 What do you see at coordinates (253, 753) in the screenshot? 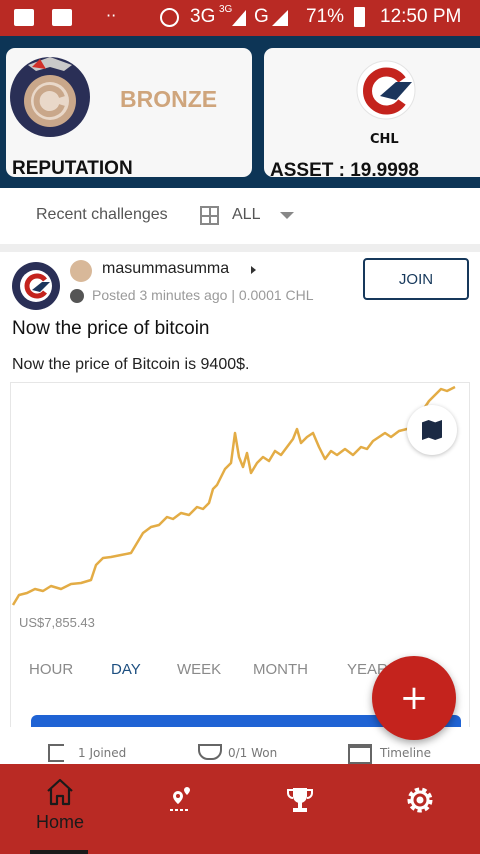
I see `won-count: 0/1 Won` at bounding box center [253, 753].